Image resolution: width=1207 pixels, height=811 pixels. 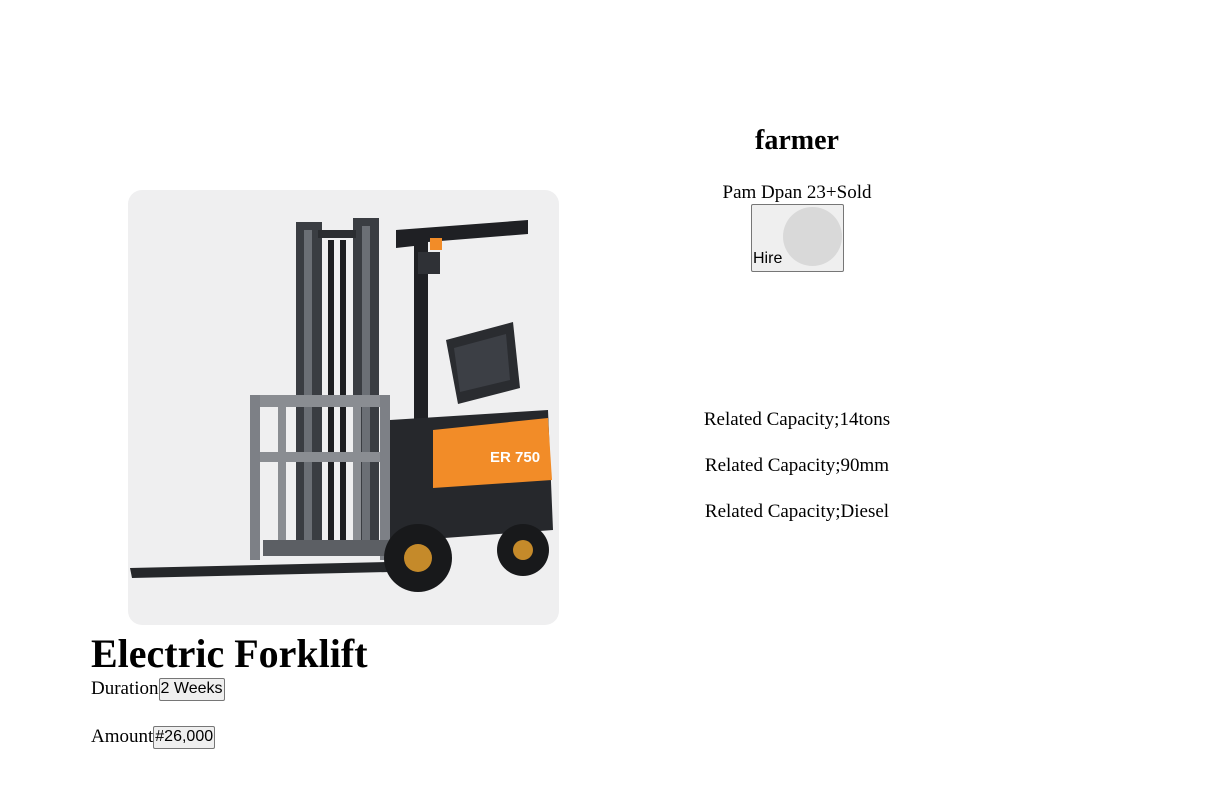 I want to click on spec-fuel: Related Capacity;Diesel, so click(x=797, y=511).